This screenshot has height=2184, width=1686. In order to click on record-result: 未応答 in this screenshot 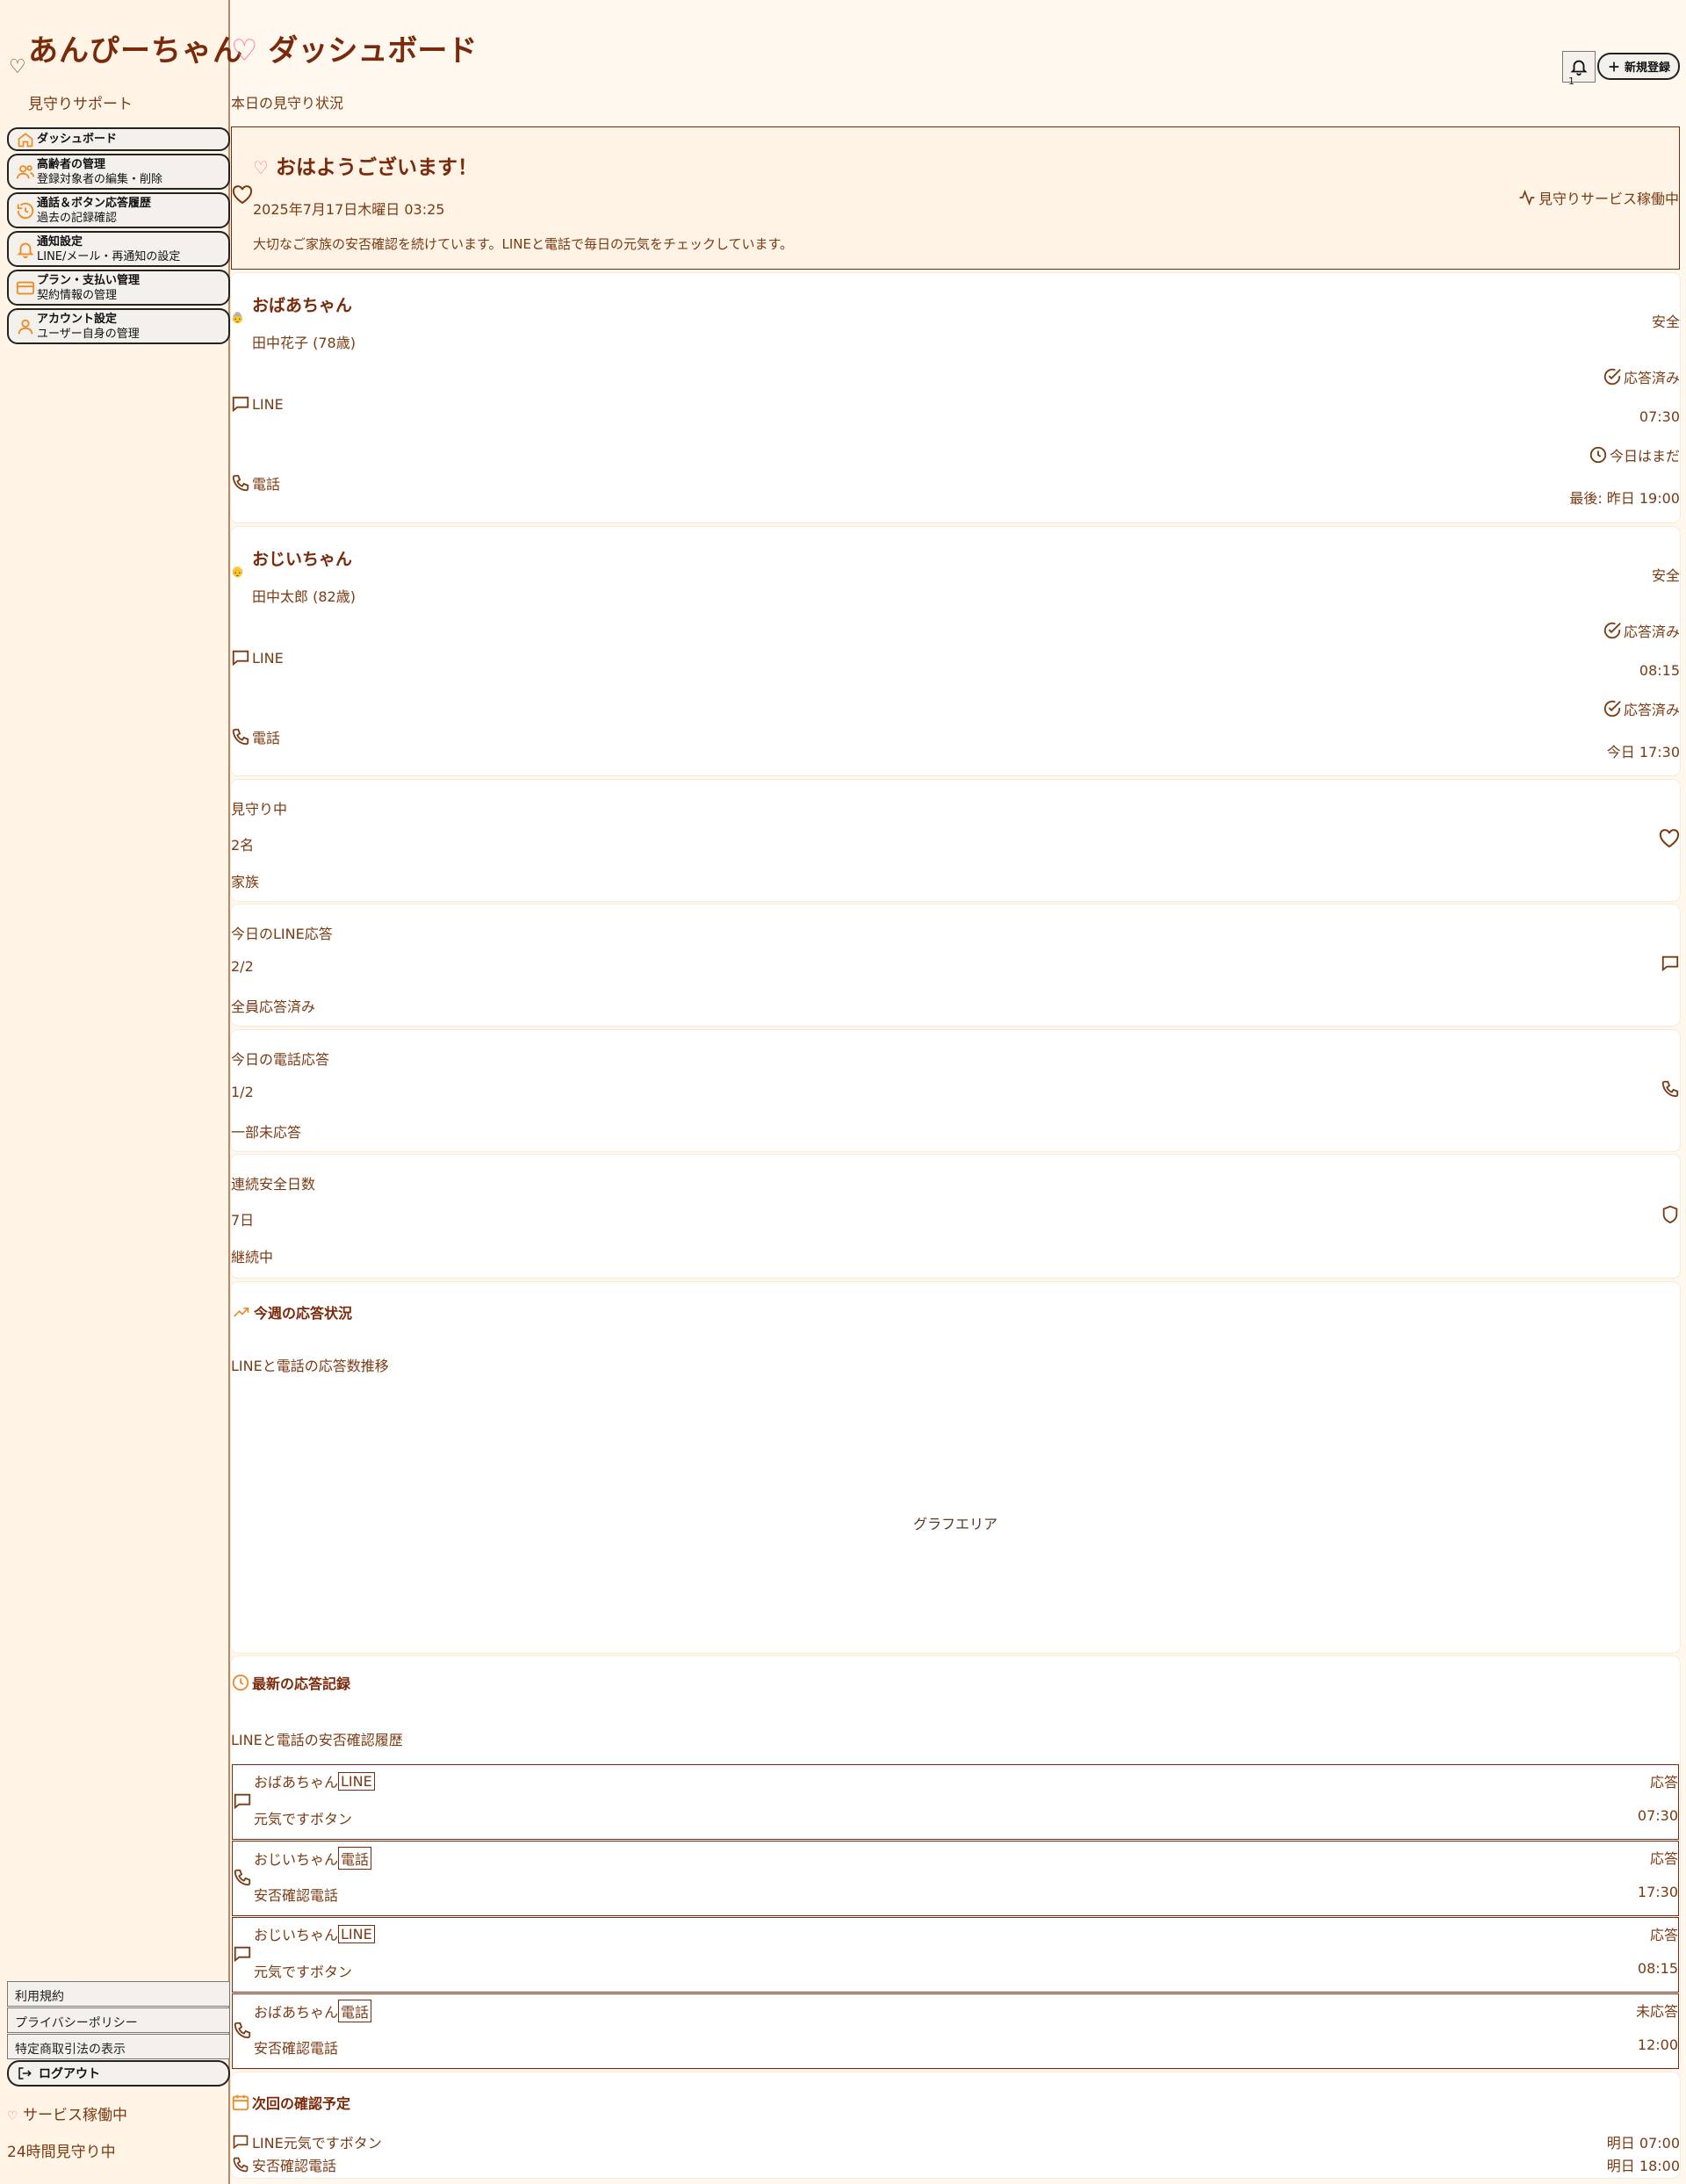, I will do `click(1657, 2011)`.